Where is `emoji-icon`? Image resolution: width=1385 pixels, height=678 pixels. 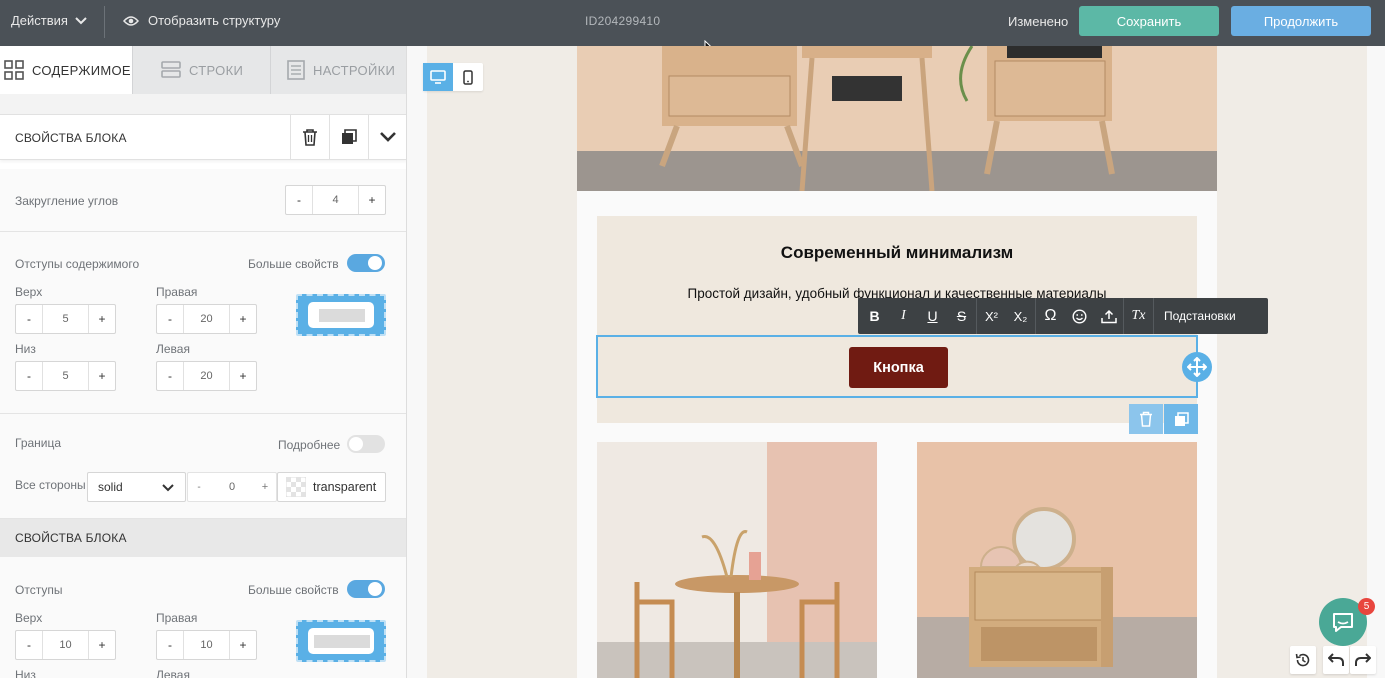 emoji-icon is located at coordinates (1079, 316).